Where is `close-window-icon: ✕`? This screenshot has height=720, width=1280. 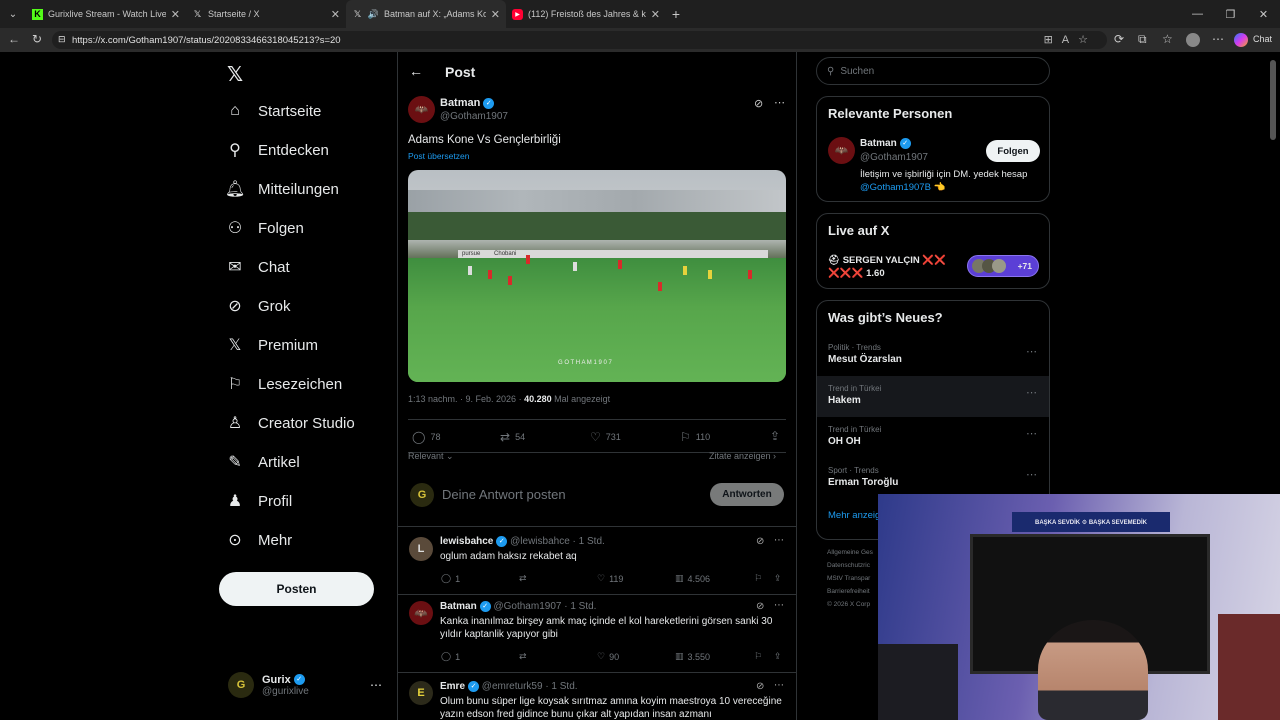 close-window-icon: ✕ is located at coordinates (1263, 14).